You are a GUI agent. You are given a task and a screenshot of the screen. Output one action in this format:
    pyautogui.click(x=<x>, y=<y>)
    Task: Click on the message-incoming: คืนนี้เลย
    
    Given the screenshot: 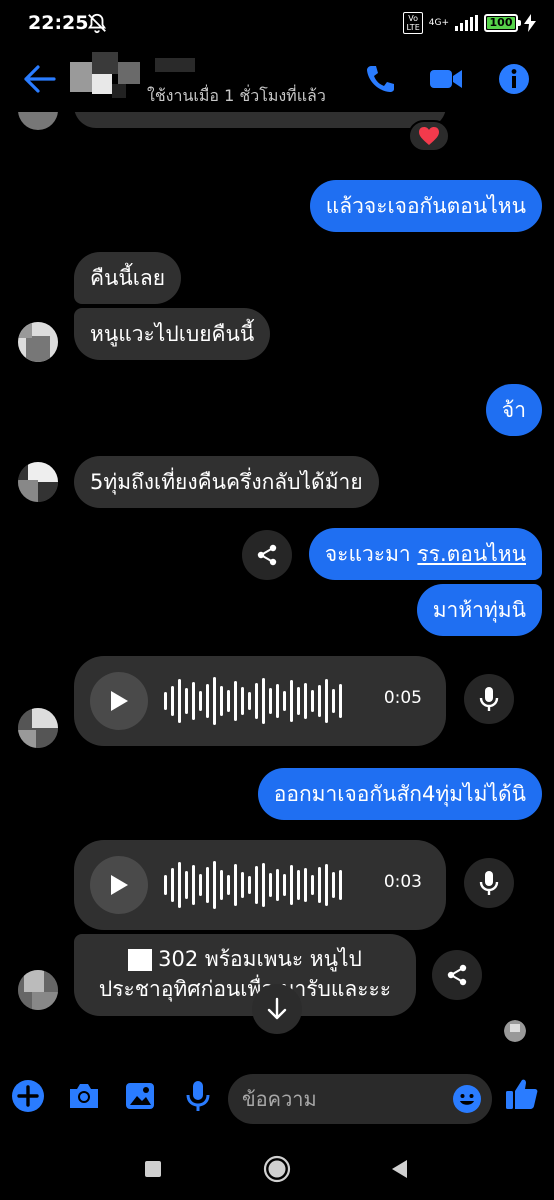 What is the action you would take?
    pyautogui.click(x=128, y=278)
    